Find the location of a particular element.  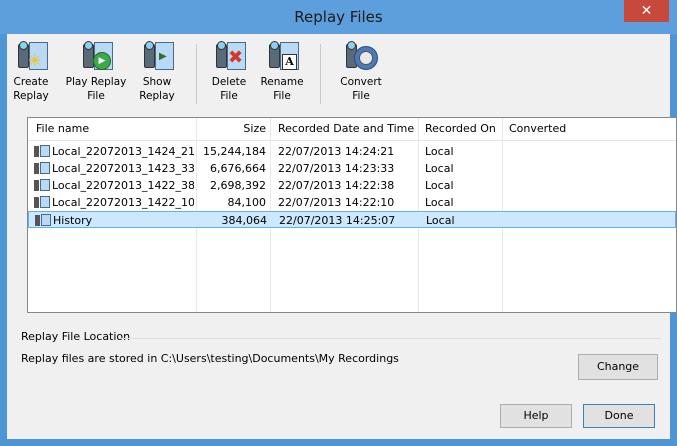

help-button: Help is located at coordinates (536, 416).